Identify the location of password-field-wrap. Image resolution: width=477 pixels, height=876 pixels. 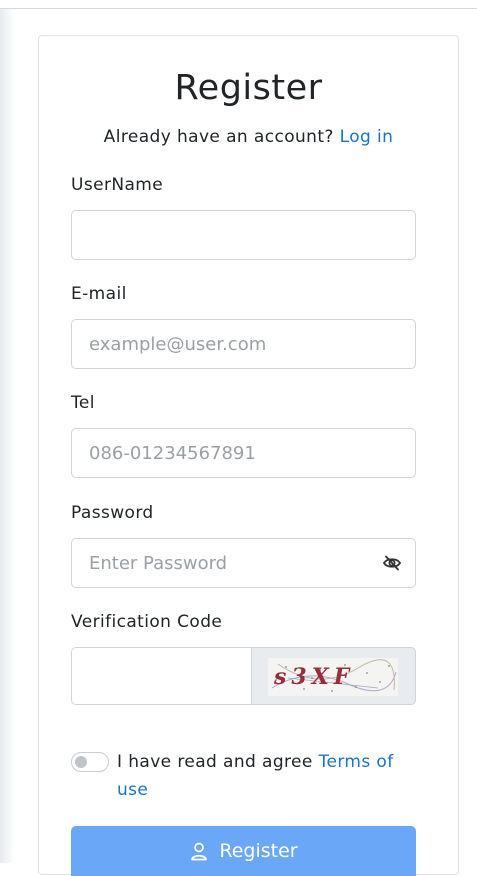
(243, 563).